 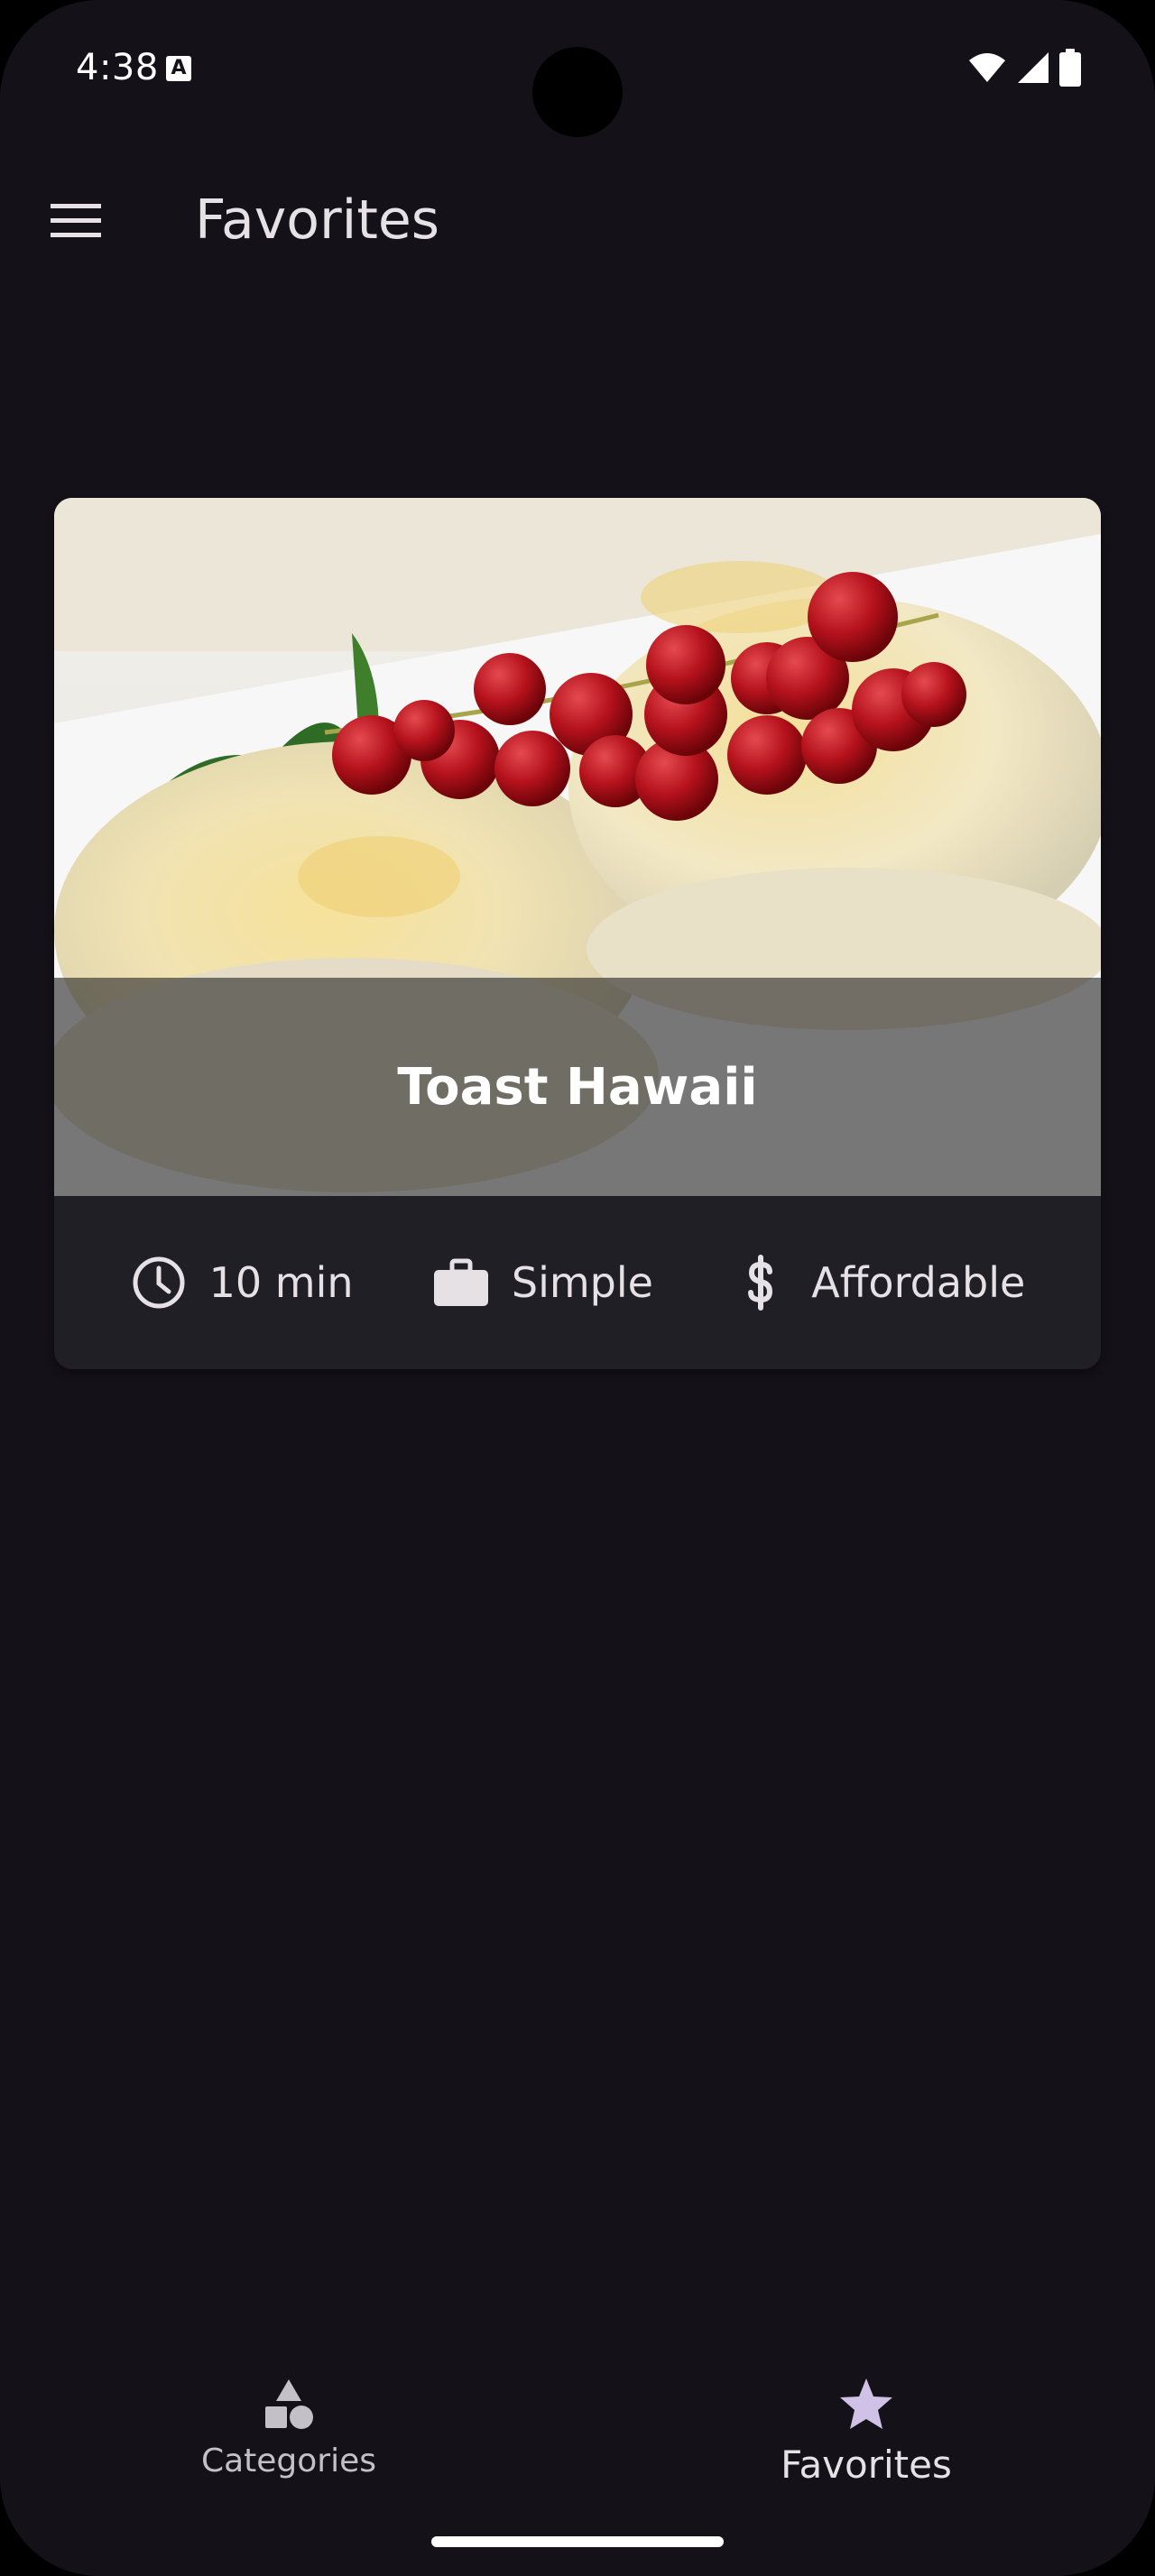 I want to click on wifi-icon, so click(x=987, y=68).